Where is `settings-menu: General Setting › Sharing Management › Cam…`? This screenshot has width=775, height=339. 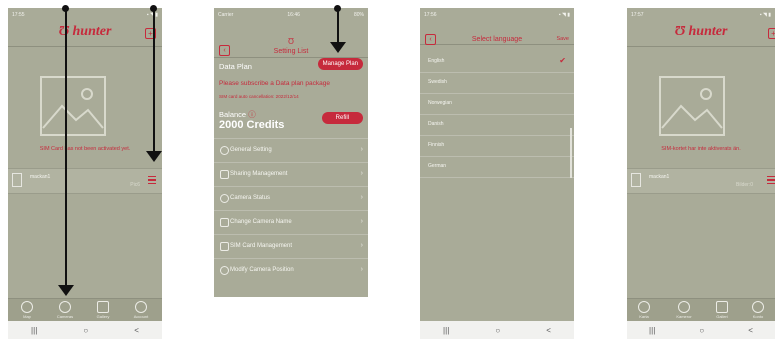 settings-menu: General Setting › Sharing Management › Cam… is located at coordinates (291, 210).